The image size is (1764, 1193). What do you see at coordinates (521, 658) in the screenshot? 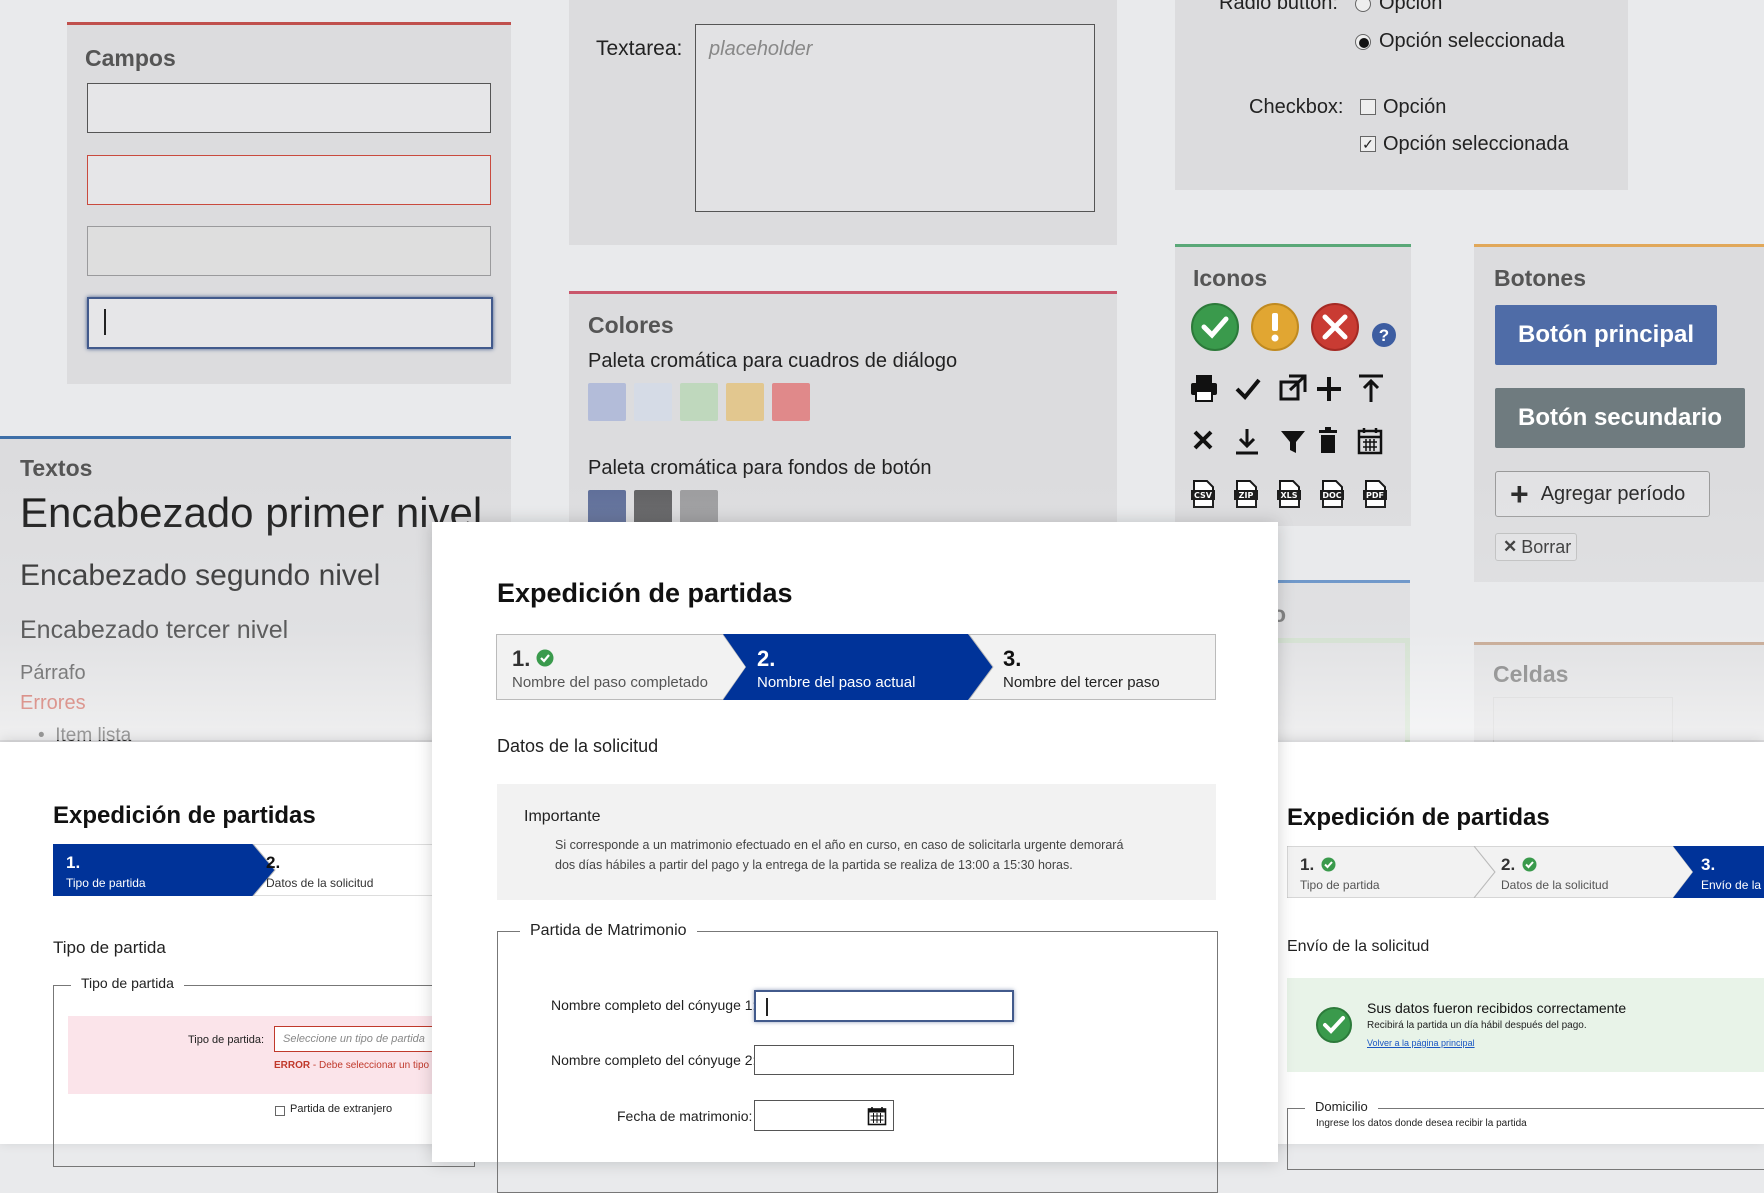
I see `center-step-1-number: 1.` at bounding box center [521, 658].